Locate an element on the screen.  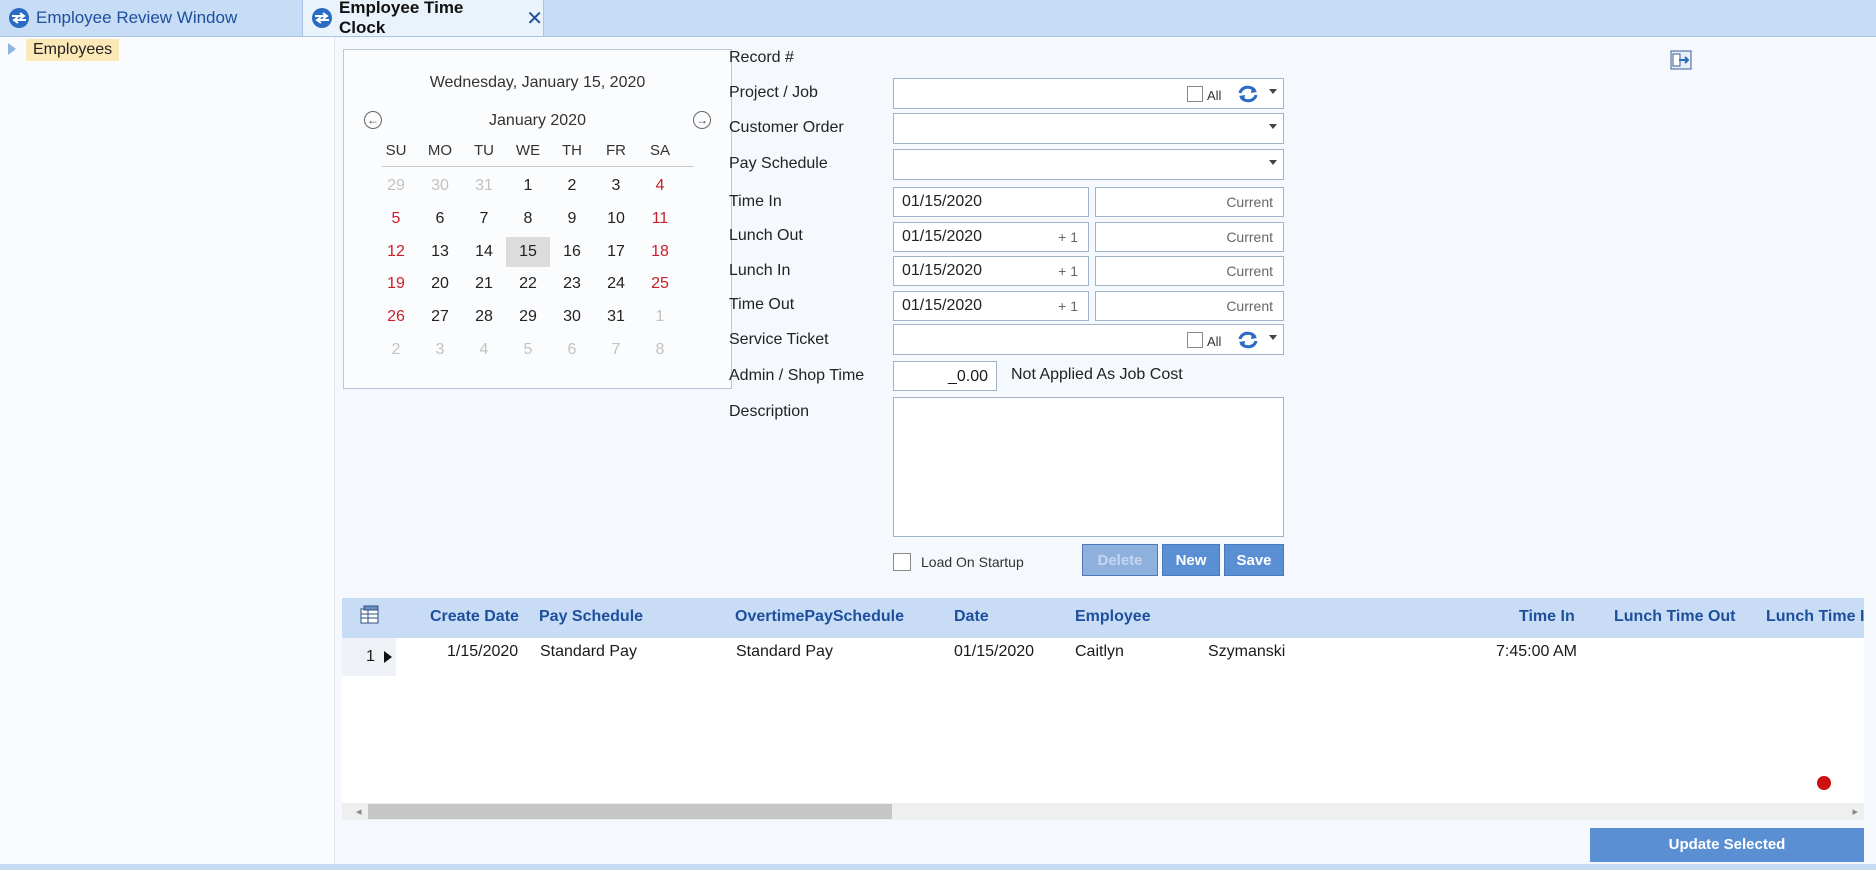
column-header-lunch-time-in: Lunch Time I is located at coordinates (1815, 617).